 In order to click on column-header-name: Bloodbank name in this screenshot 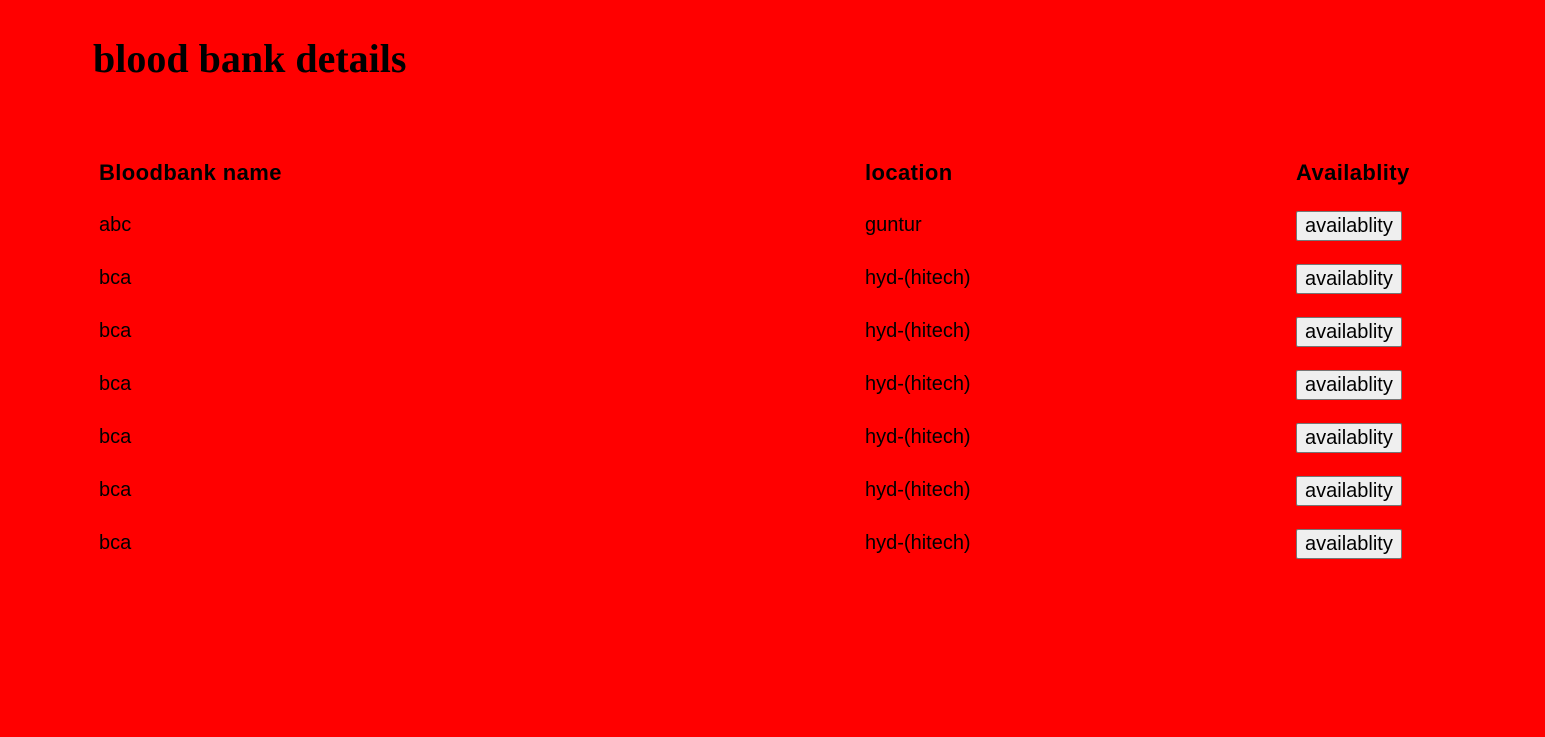, I will do `click(190, 172)`.